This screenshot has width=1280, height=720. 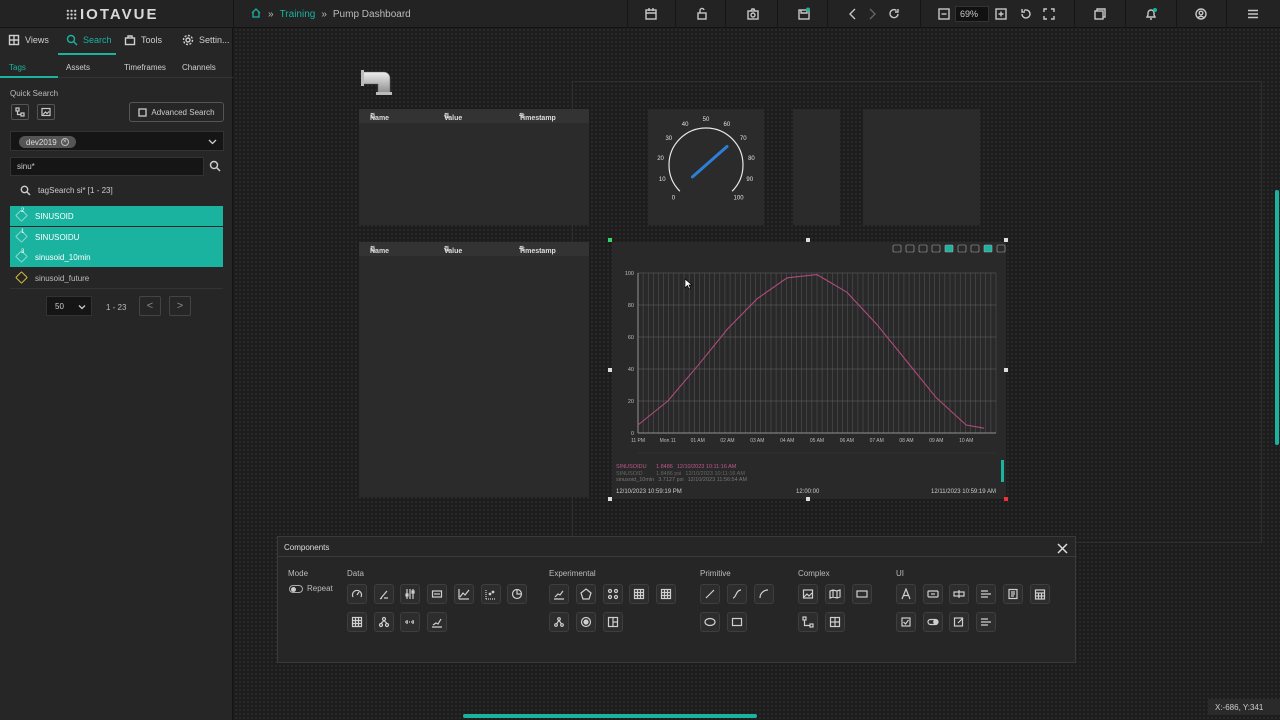 What do you see at coordinates (357, 594) in the screenshot?
I see `gauge-component` at bounding box center [357, 594].